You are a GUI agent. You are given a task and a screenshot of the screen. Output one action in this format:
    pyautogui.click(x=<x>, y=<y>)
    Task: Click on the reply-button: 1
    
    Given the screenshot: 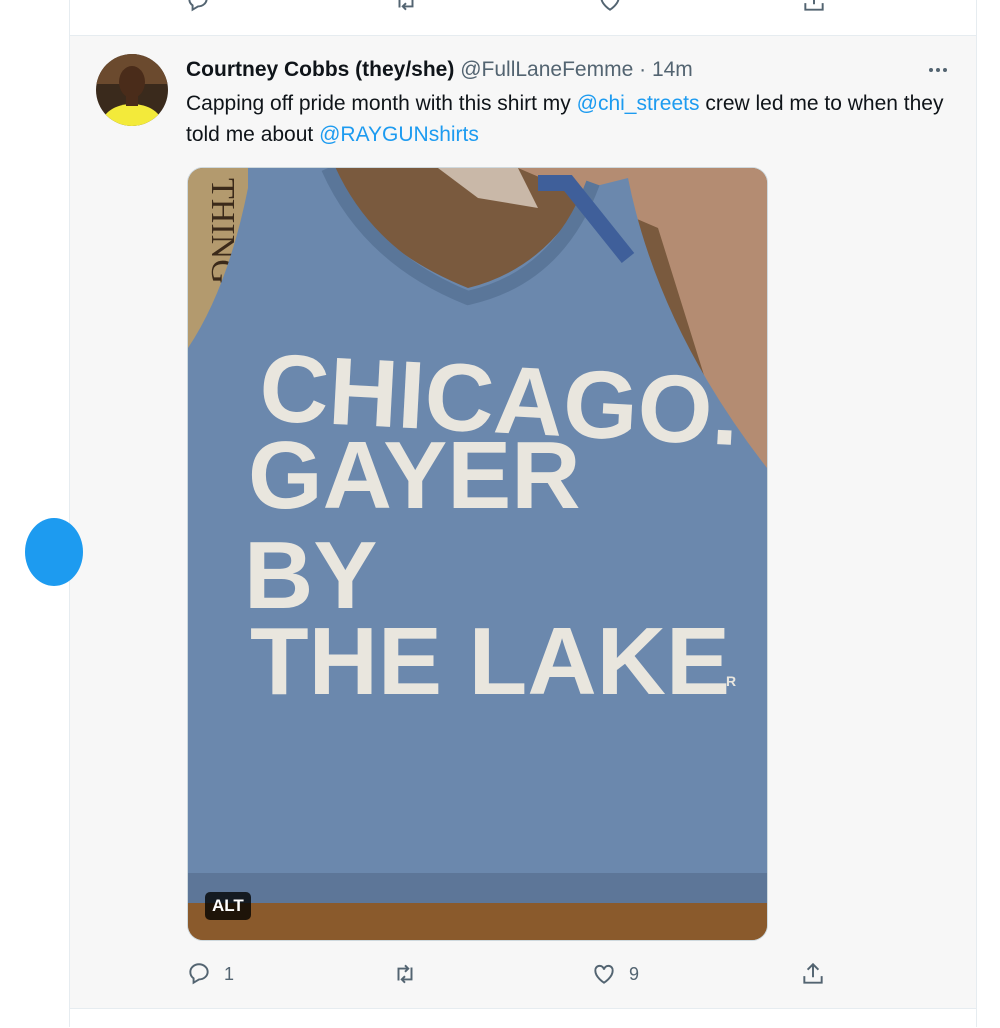 What is the action you would take?
    pyautogui.click(x=210, y=974)
    